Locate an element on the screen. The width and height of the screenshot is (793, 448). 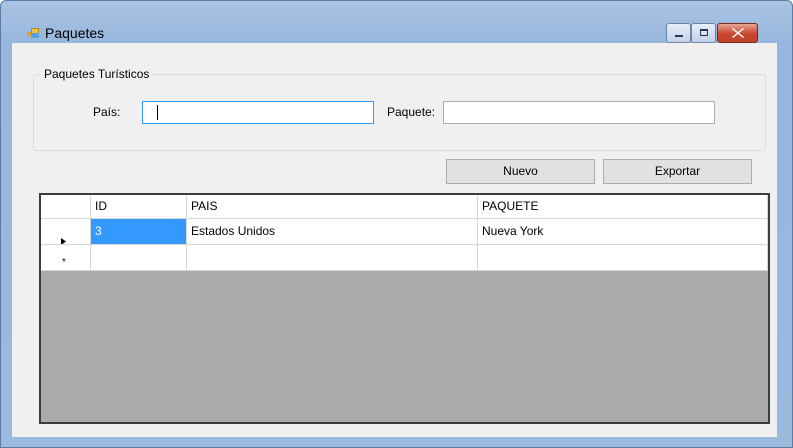
column-header-paquete: PAQUETE is located at coordinates (623, 207).